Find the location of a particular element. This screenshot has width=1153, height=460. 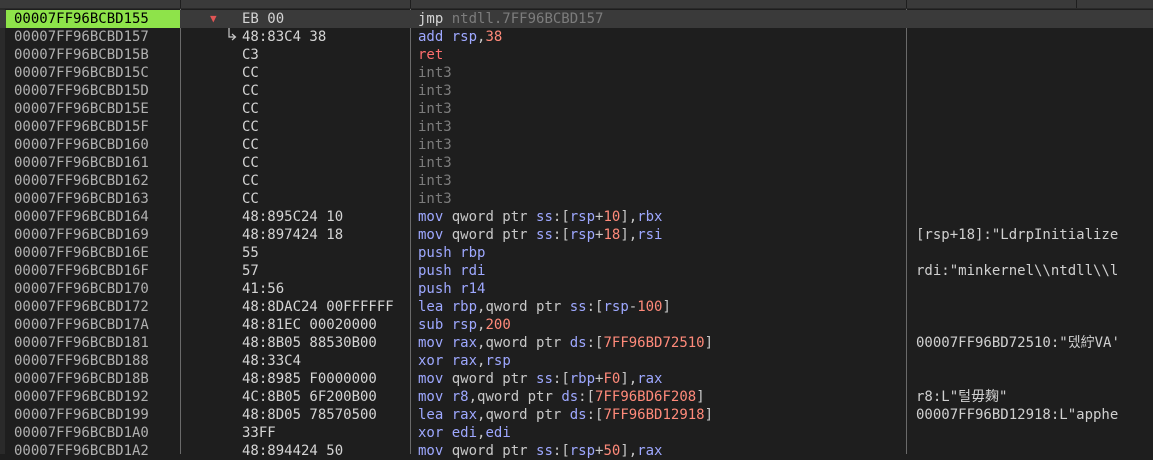

instruction-cell: xor edi,edi is located at coordinates (662, 433).